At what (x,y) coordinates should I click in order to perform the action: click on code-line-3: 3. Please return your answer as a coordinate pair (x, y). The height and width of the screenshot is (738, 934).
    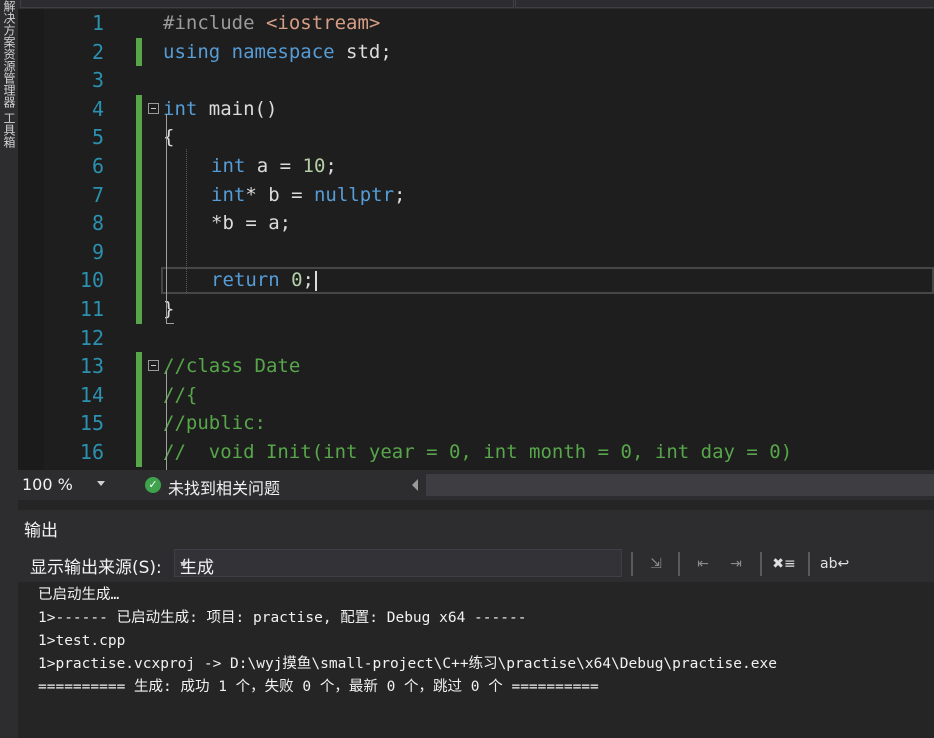
    Looking at the image, I should click on (476, 80).